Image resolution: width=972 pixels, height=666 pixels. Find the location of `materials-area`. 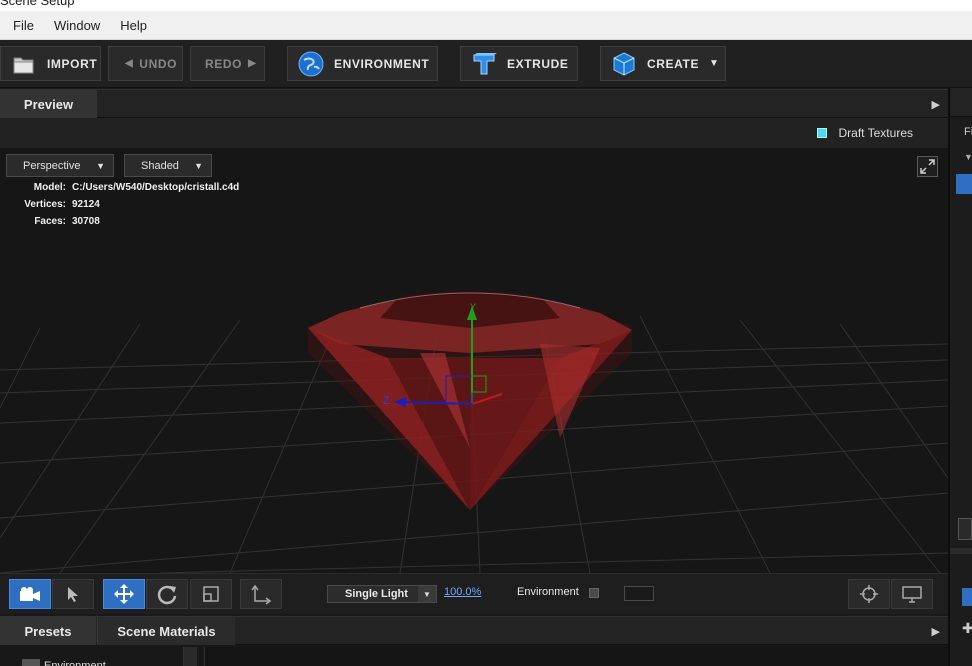

materials-area is located at coordinates (576, 656).